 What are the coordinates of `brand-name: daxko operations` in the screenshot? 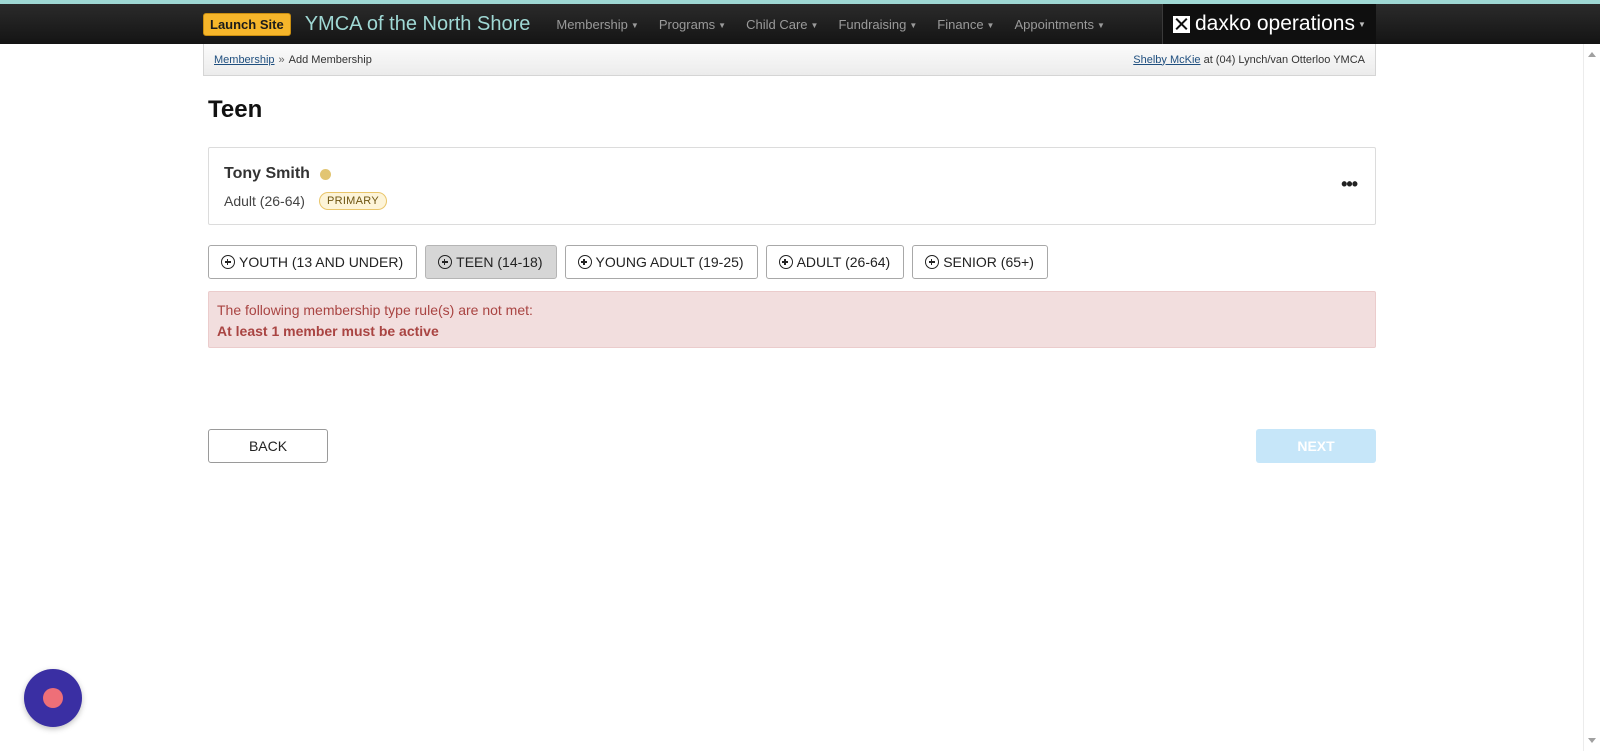 It's located at (1275, 23).